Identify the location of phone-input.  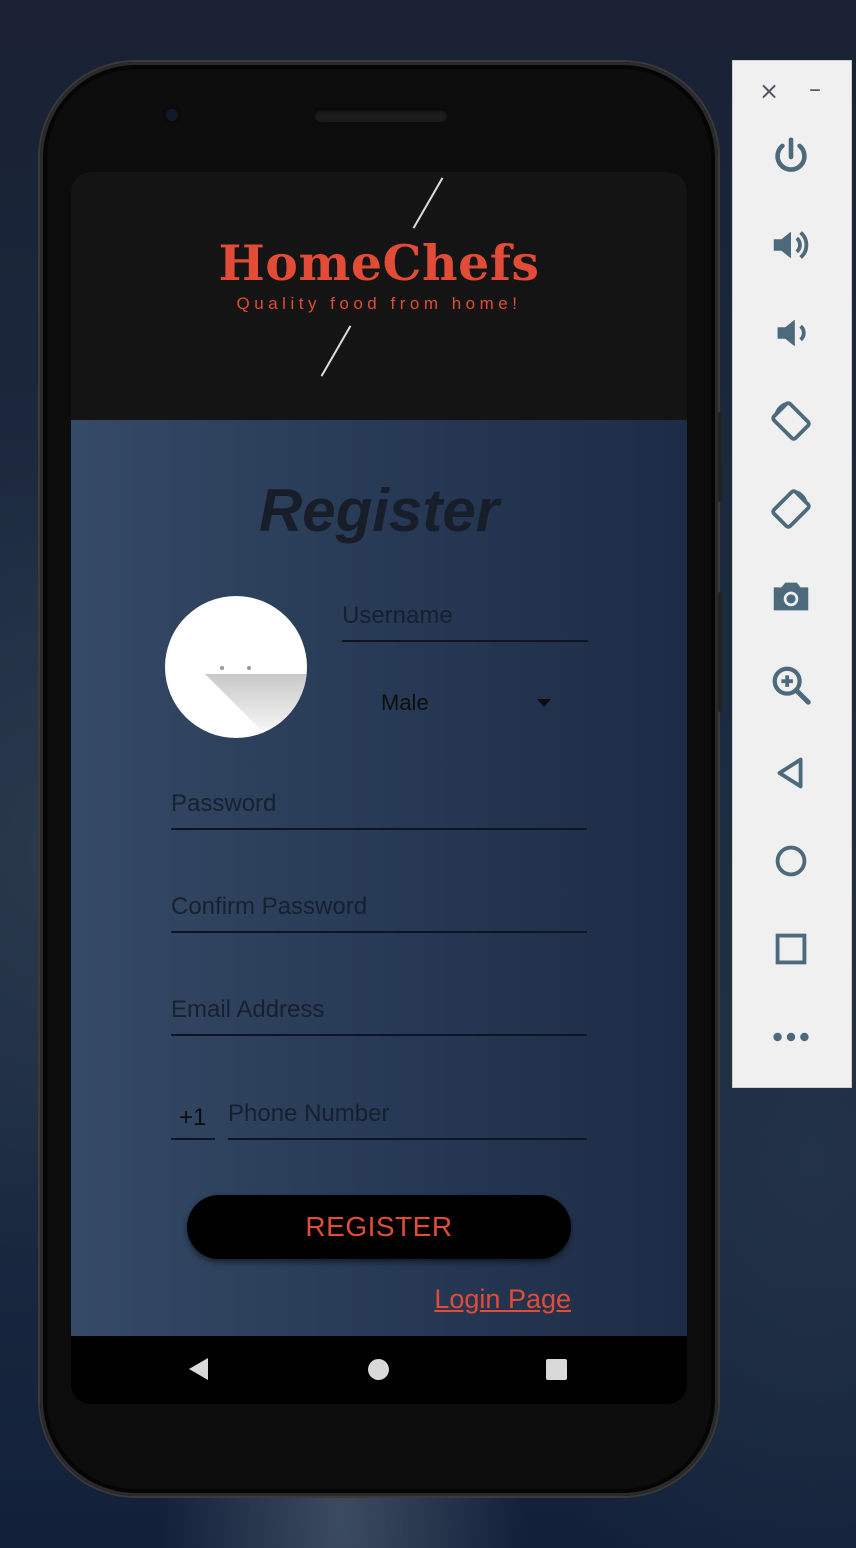
(407, 1116).